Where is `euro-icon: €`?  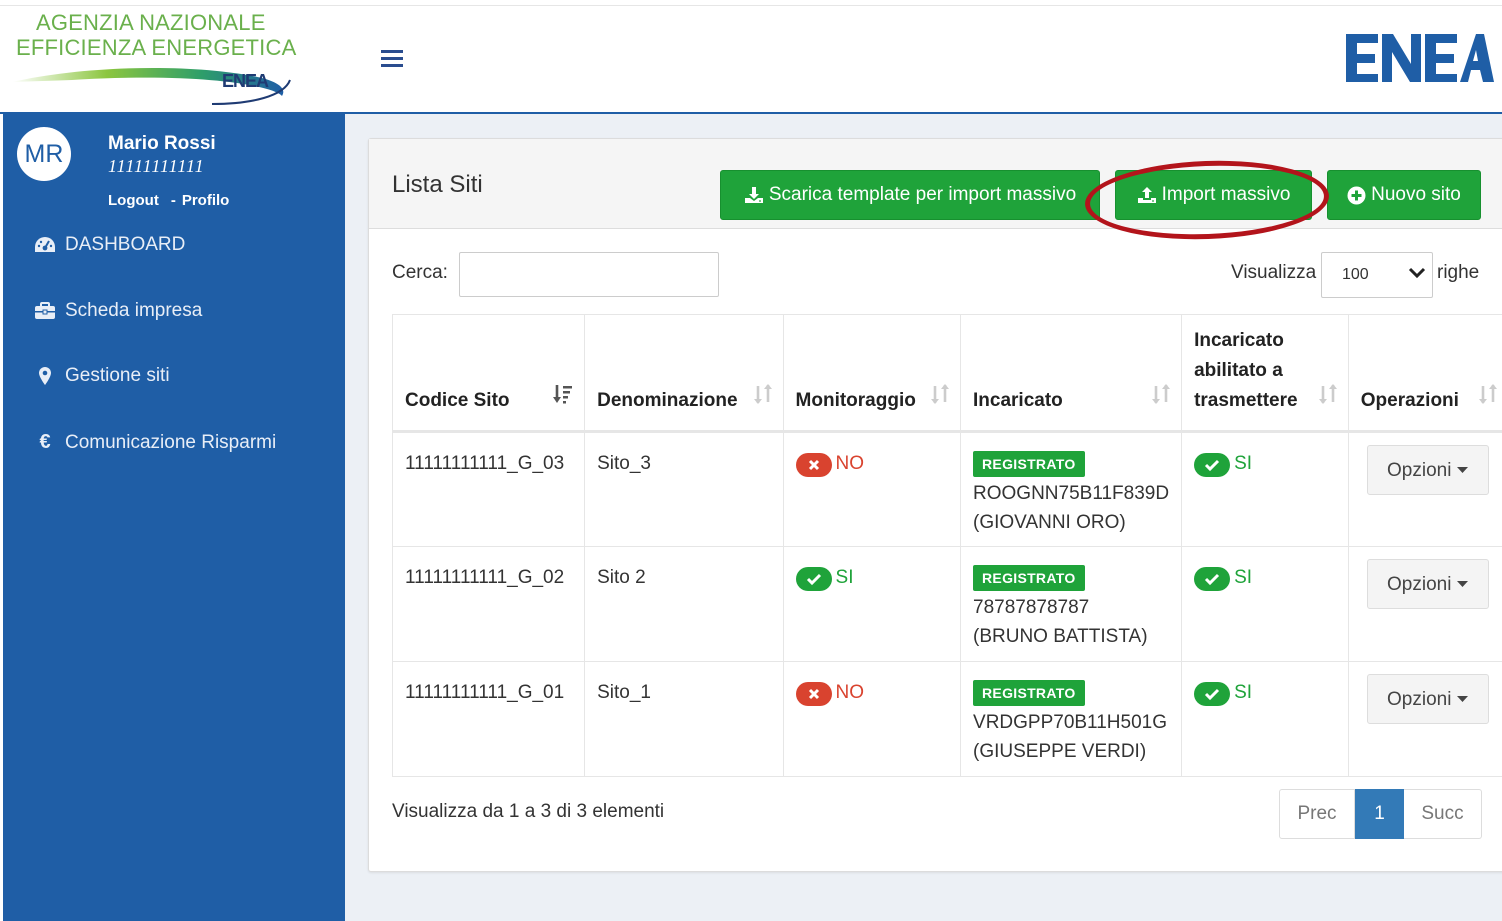
euro-icon: € is located at coordinates (45, 442).